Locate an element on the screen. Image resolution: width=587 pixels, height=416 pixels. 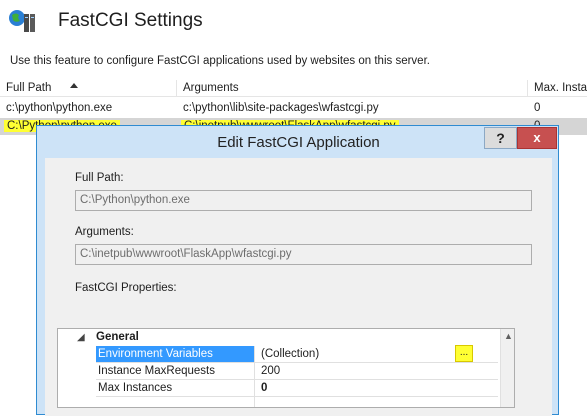
property-grid-scrollbar: ▲ is located at coordinates (507, 368).